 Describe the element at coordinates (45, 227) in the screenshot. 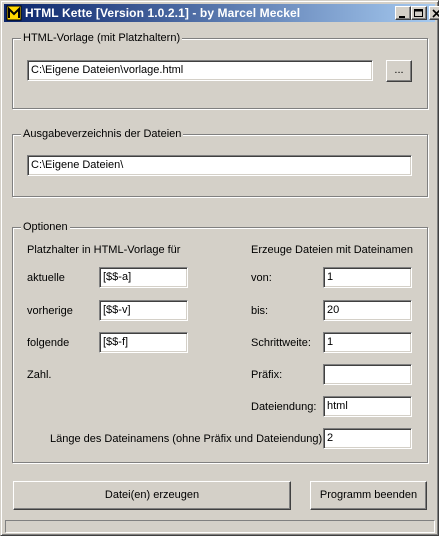

I see `options-group-label: Optionen` at that location.